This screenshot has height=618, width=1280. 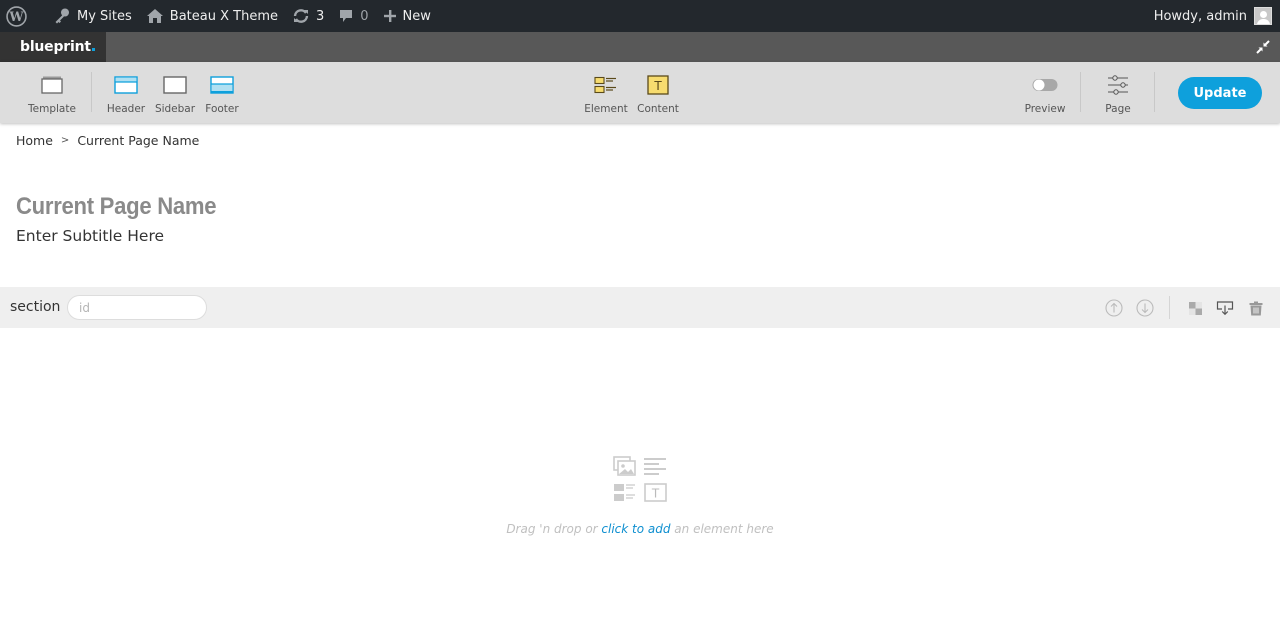 What do you see at coordinates (624, 466) in the screenshot?
I see `image-element-icon` at bounding box center [624, 466].